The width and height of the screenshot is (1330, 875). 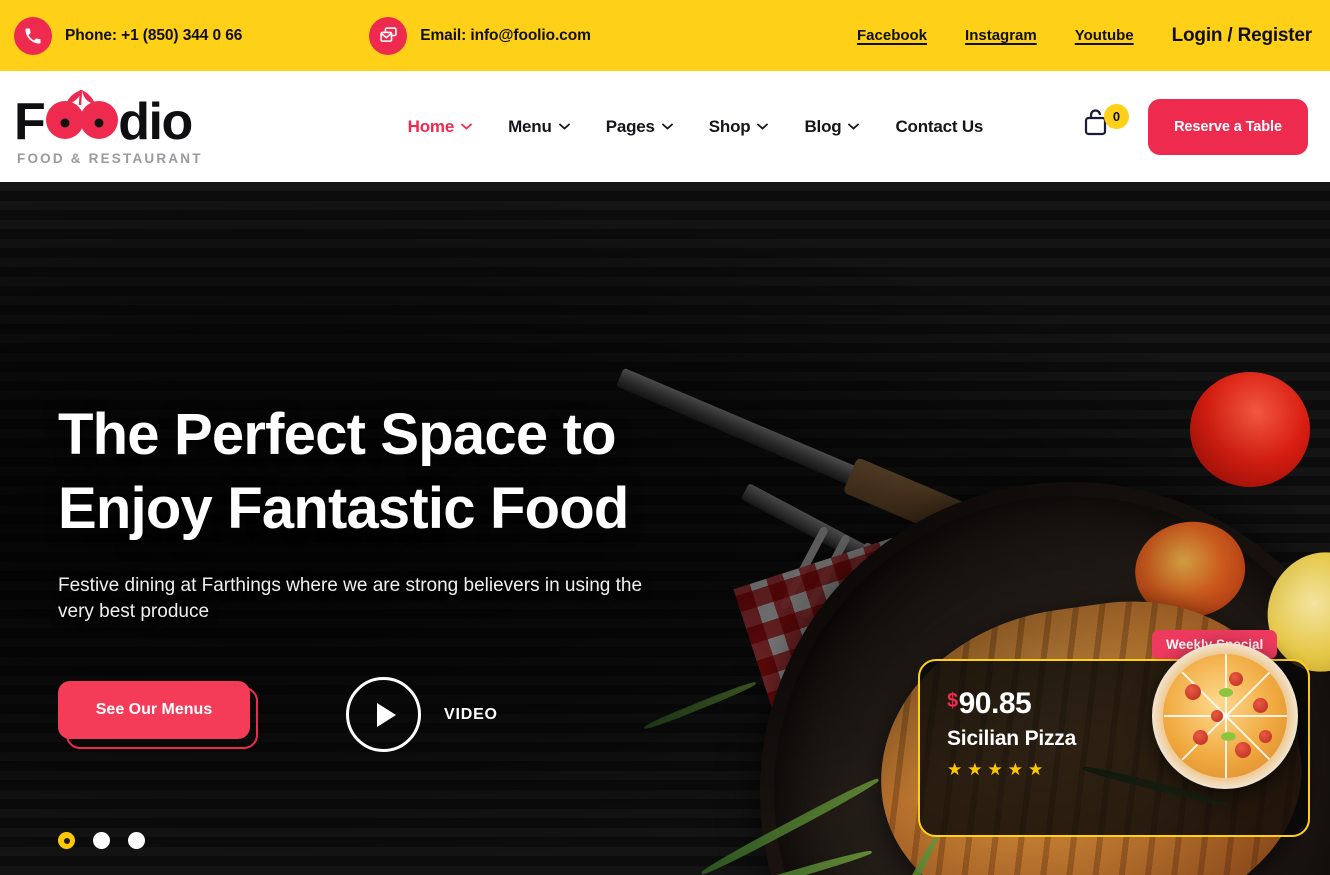 I want to click on reserve-a-table-button: Reserve a Table, so click(x=1228, y=126).